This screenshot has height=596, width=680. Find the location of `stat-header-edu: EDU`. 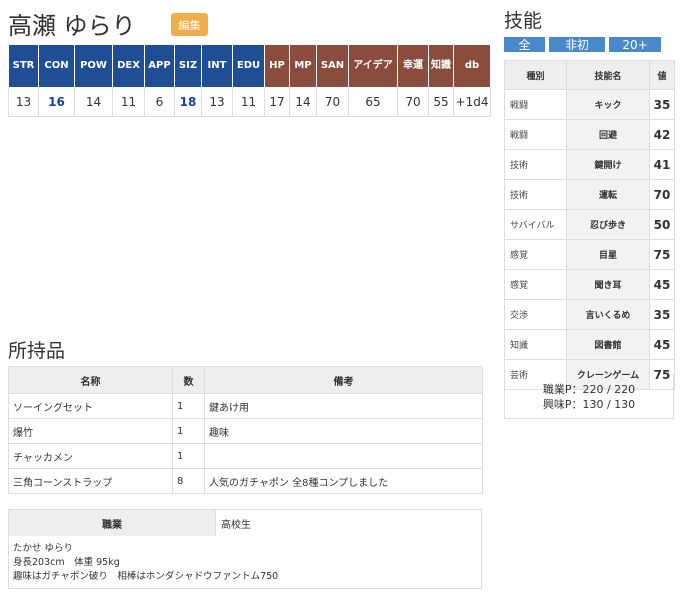

stat-header-edu: EDU is located at coordinates (248, 66).